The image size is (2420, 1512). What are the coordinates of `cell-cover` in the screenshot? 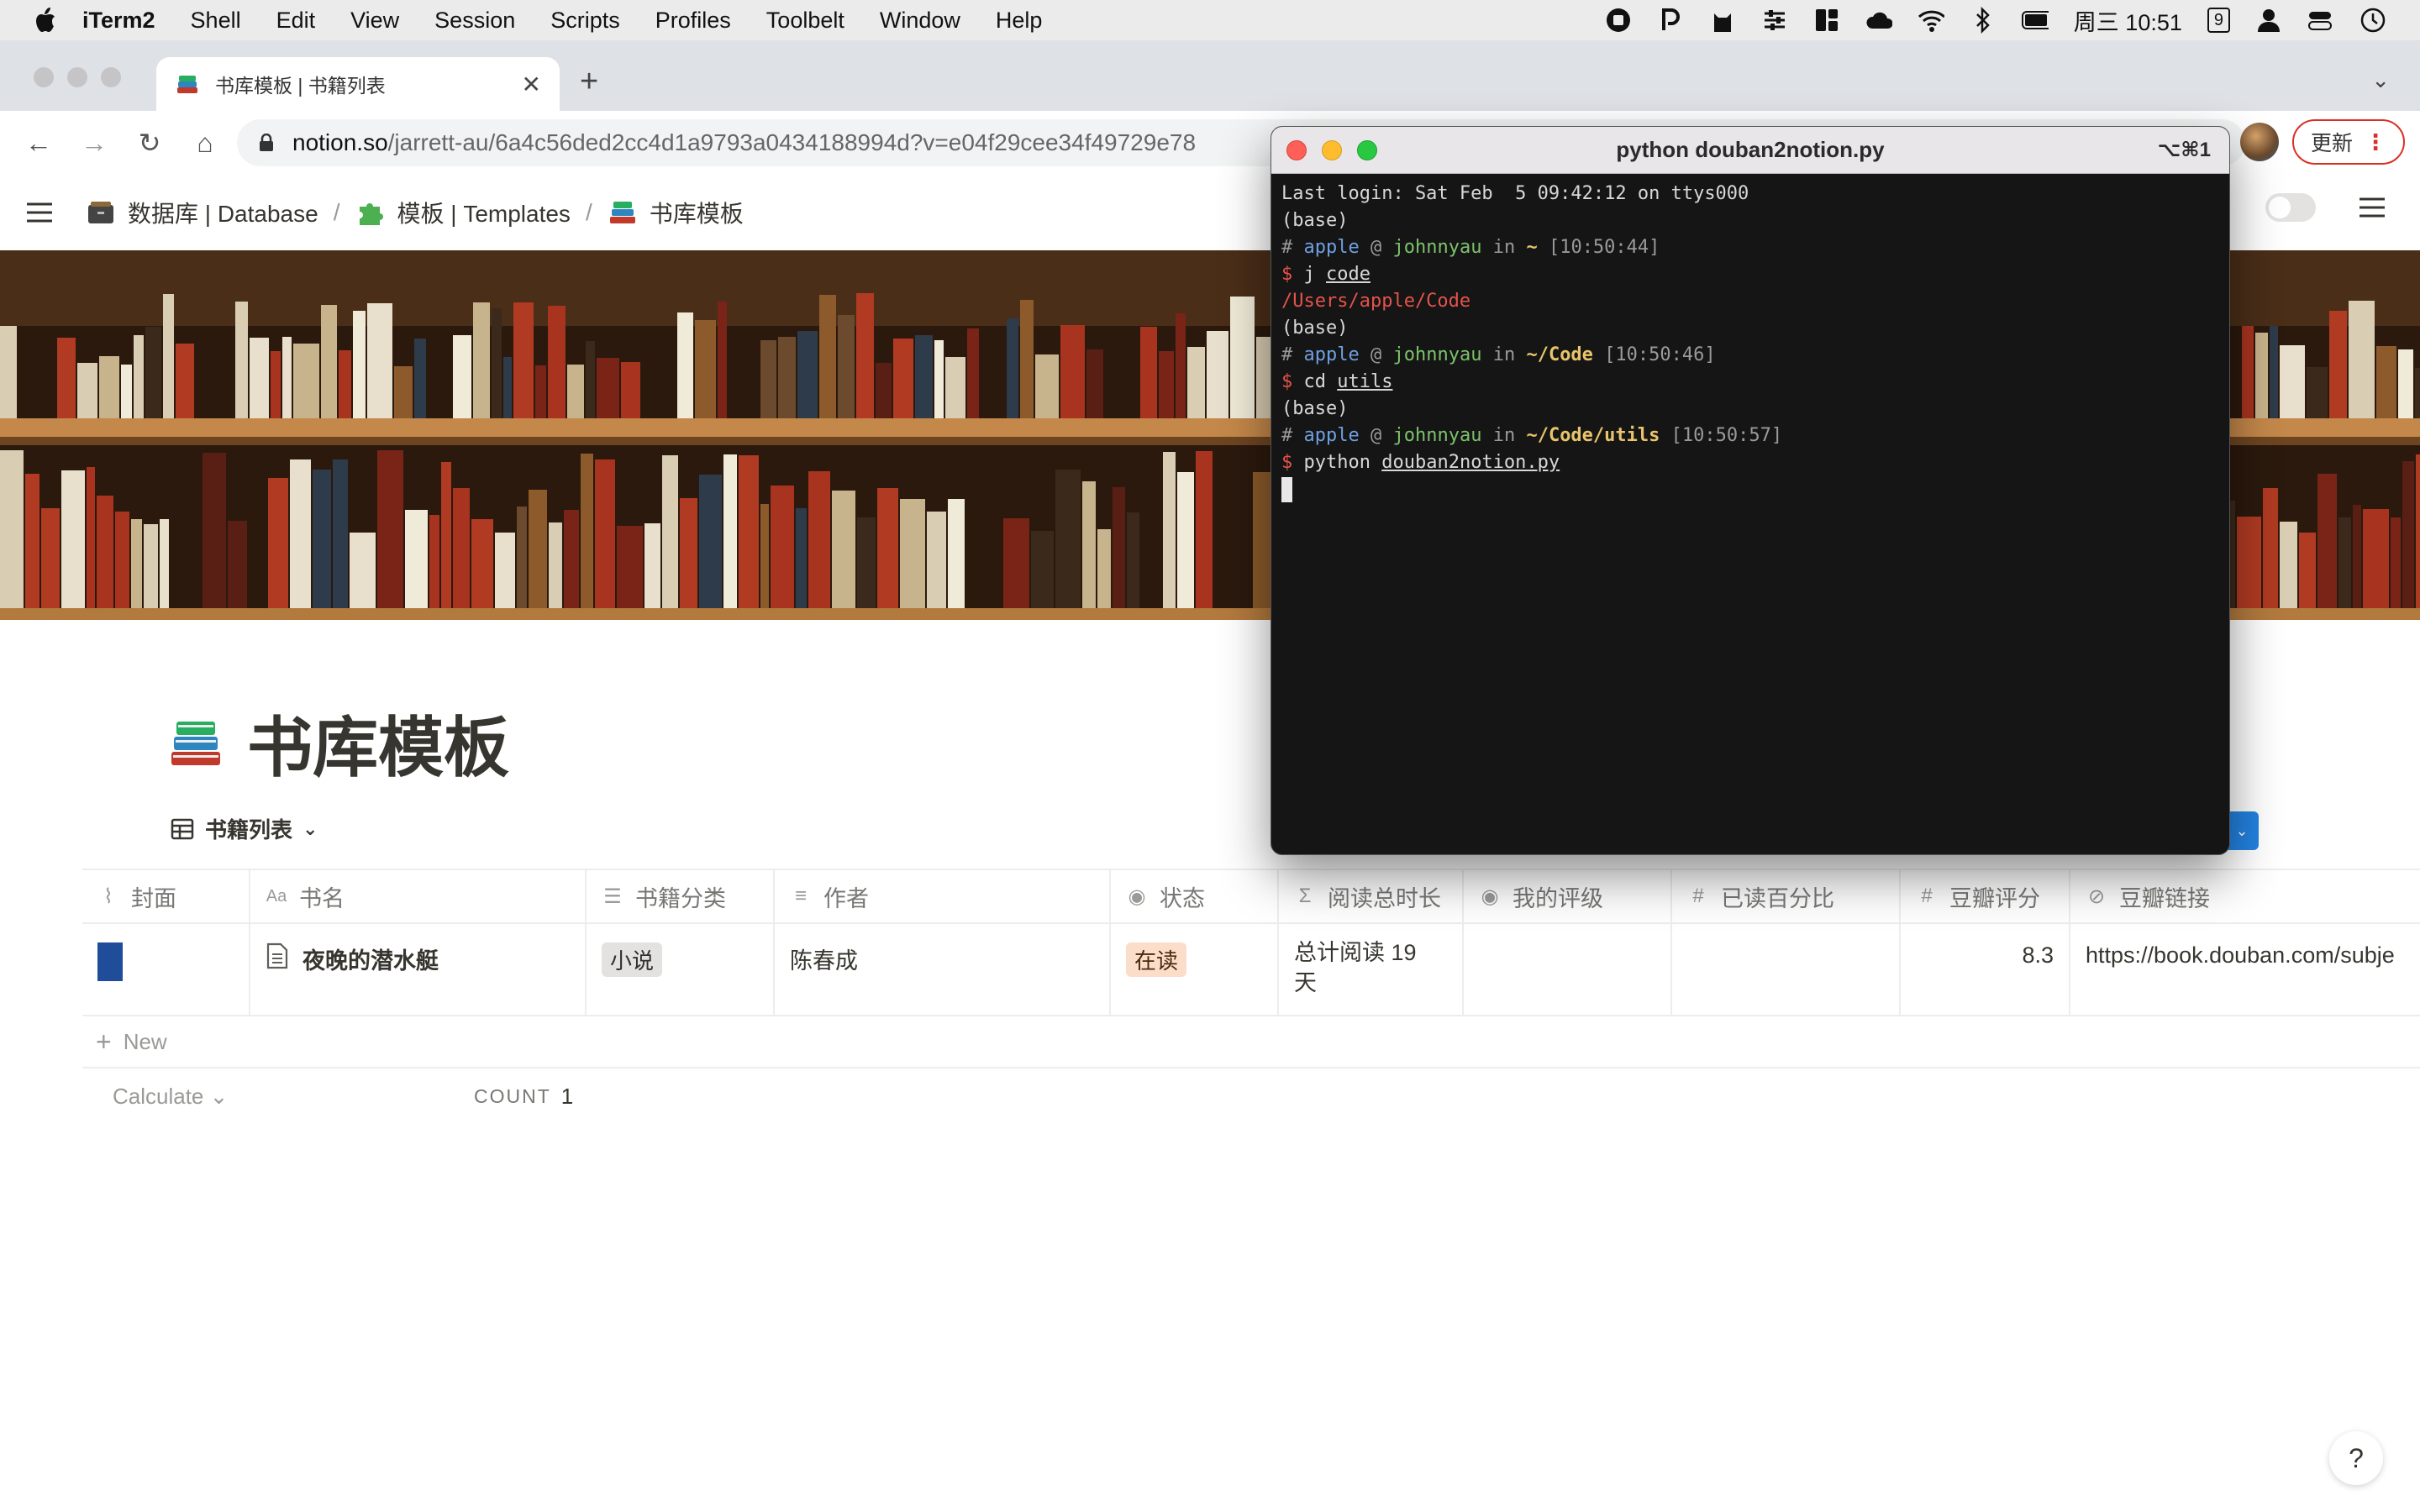 It's located at (166, 969).